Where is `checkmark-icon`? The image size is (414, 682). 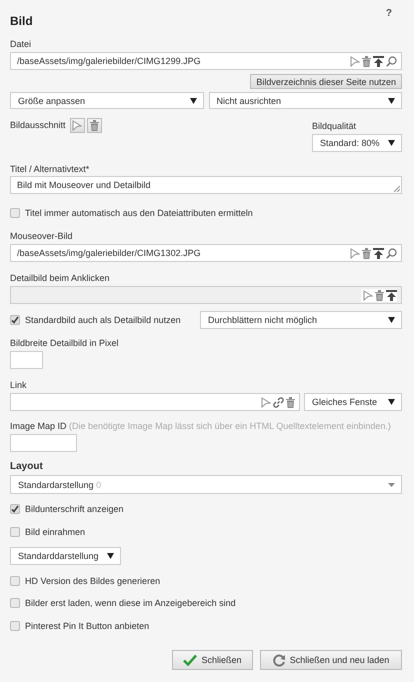
checkmark-icon is located at coordinates (190, 660).